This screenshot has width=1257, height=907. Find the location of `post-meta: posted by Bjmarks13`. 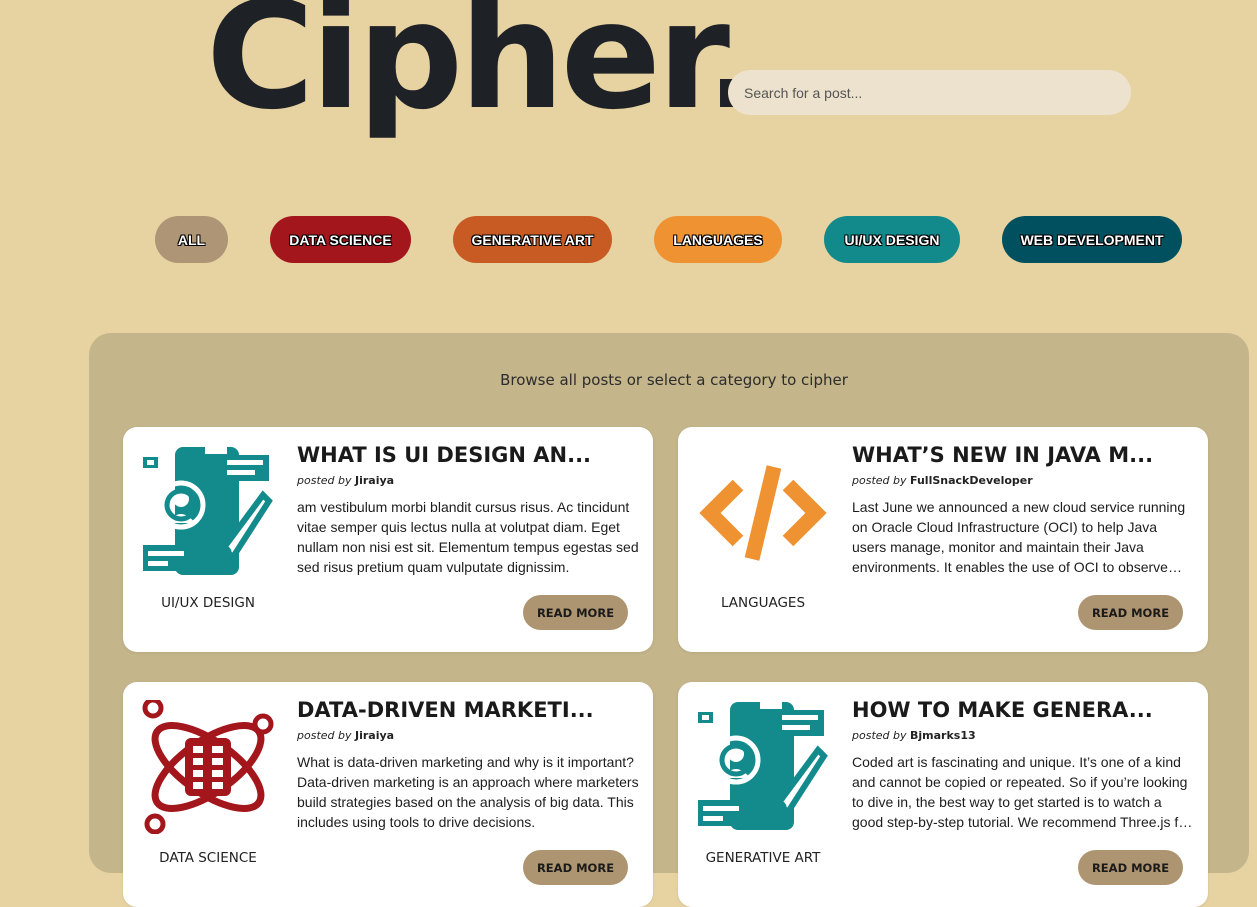

post-meta: posted by Bjmarks13 is located at coordinates (914, 735).